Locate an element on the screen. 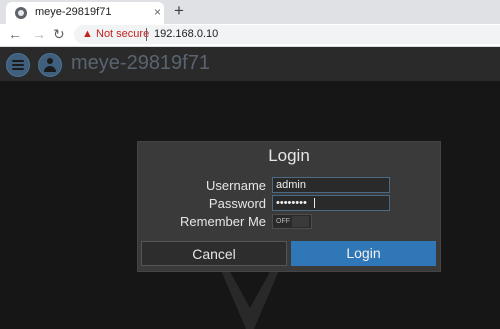 This screenshot has width=500, height=329. forward-icon: → is located at coordinates (39, 34).